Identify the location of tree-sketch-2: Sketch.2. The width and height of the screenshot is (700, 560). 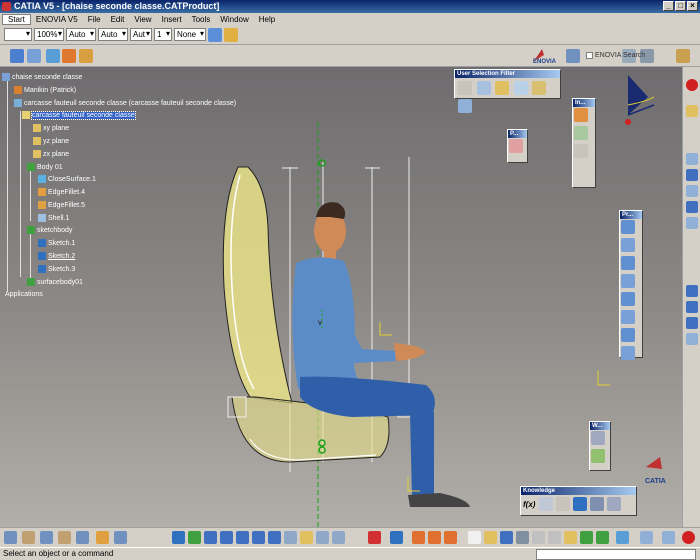
(56, 256).